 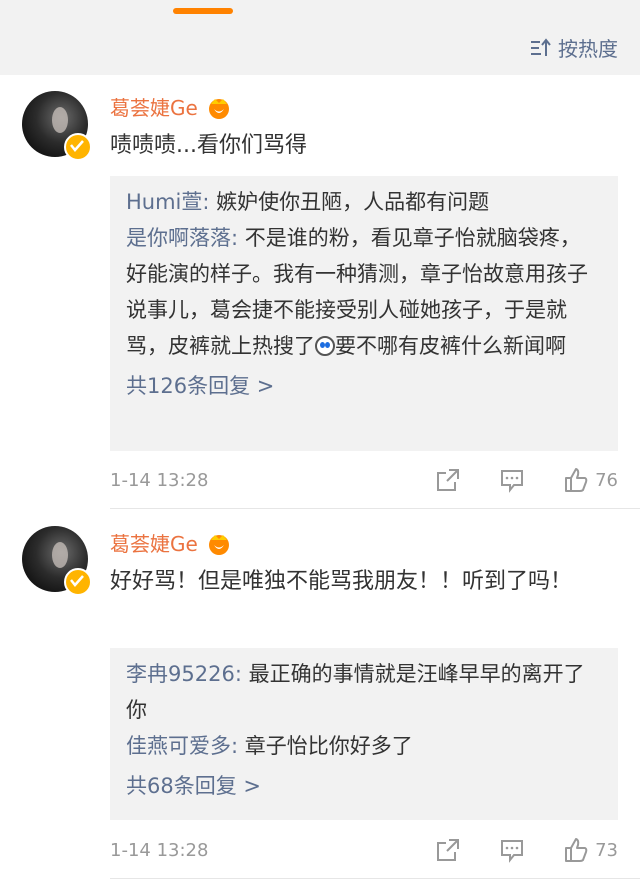 I want to click on comment-meta: 1-14 13:28 73, so click(x=364, y=850).